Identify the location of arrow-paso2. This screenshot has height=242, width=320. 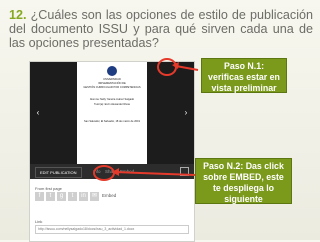
(155, 173).